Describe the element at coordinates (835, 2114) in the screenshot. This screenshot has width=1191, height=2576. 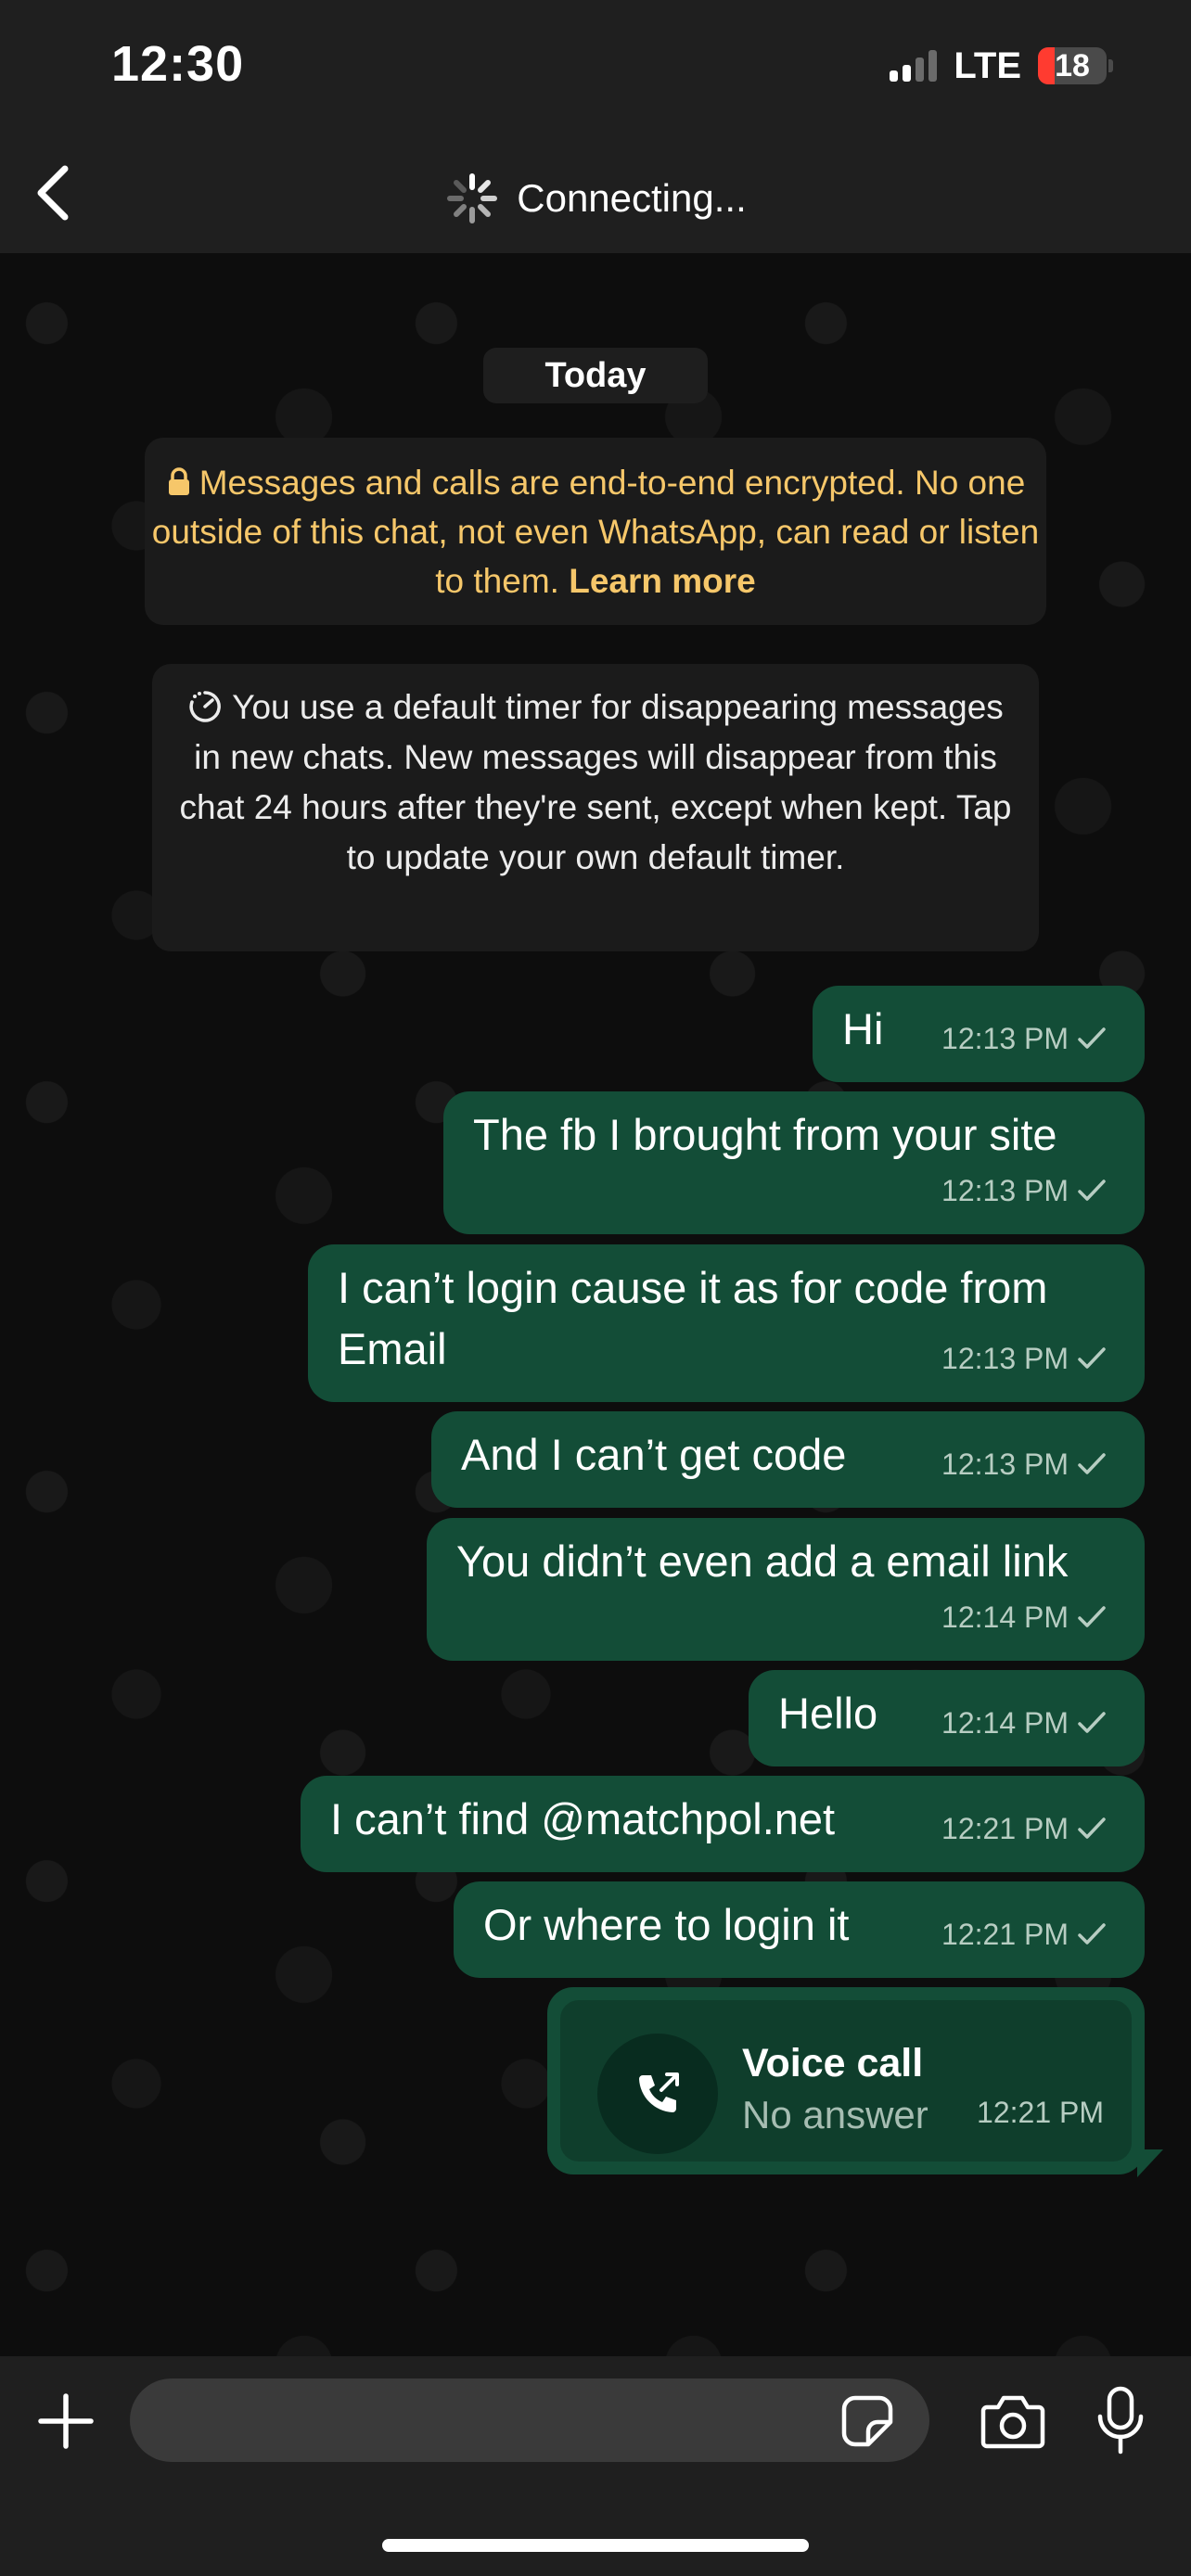
I see `call-status: No answer` at that location.